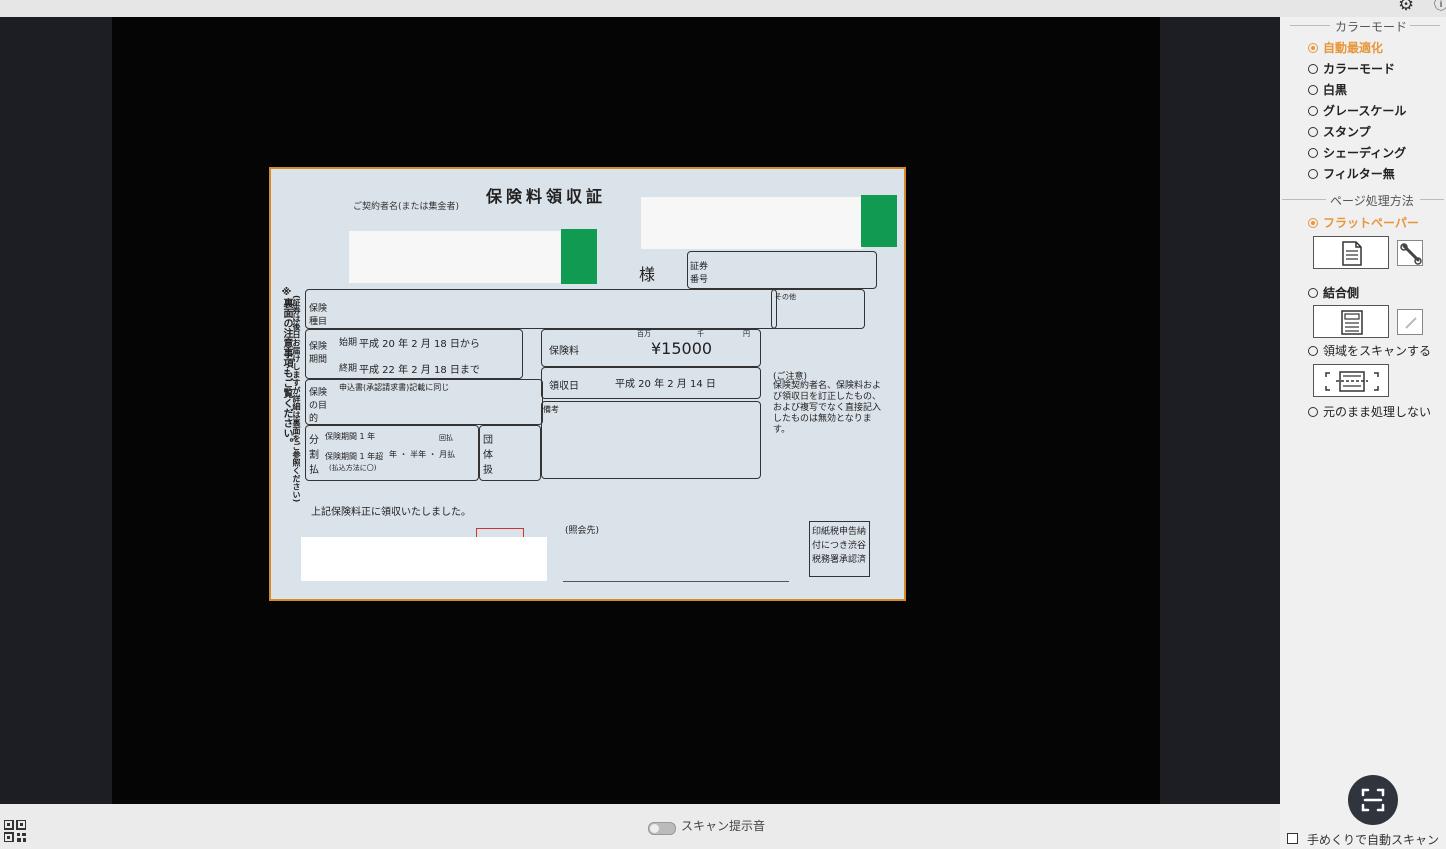 The height and width of the screenshot is (849, 1446). I want to click on contact-label: (照会先), so click(582, 531).